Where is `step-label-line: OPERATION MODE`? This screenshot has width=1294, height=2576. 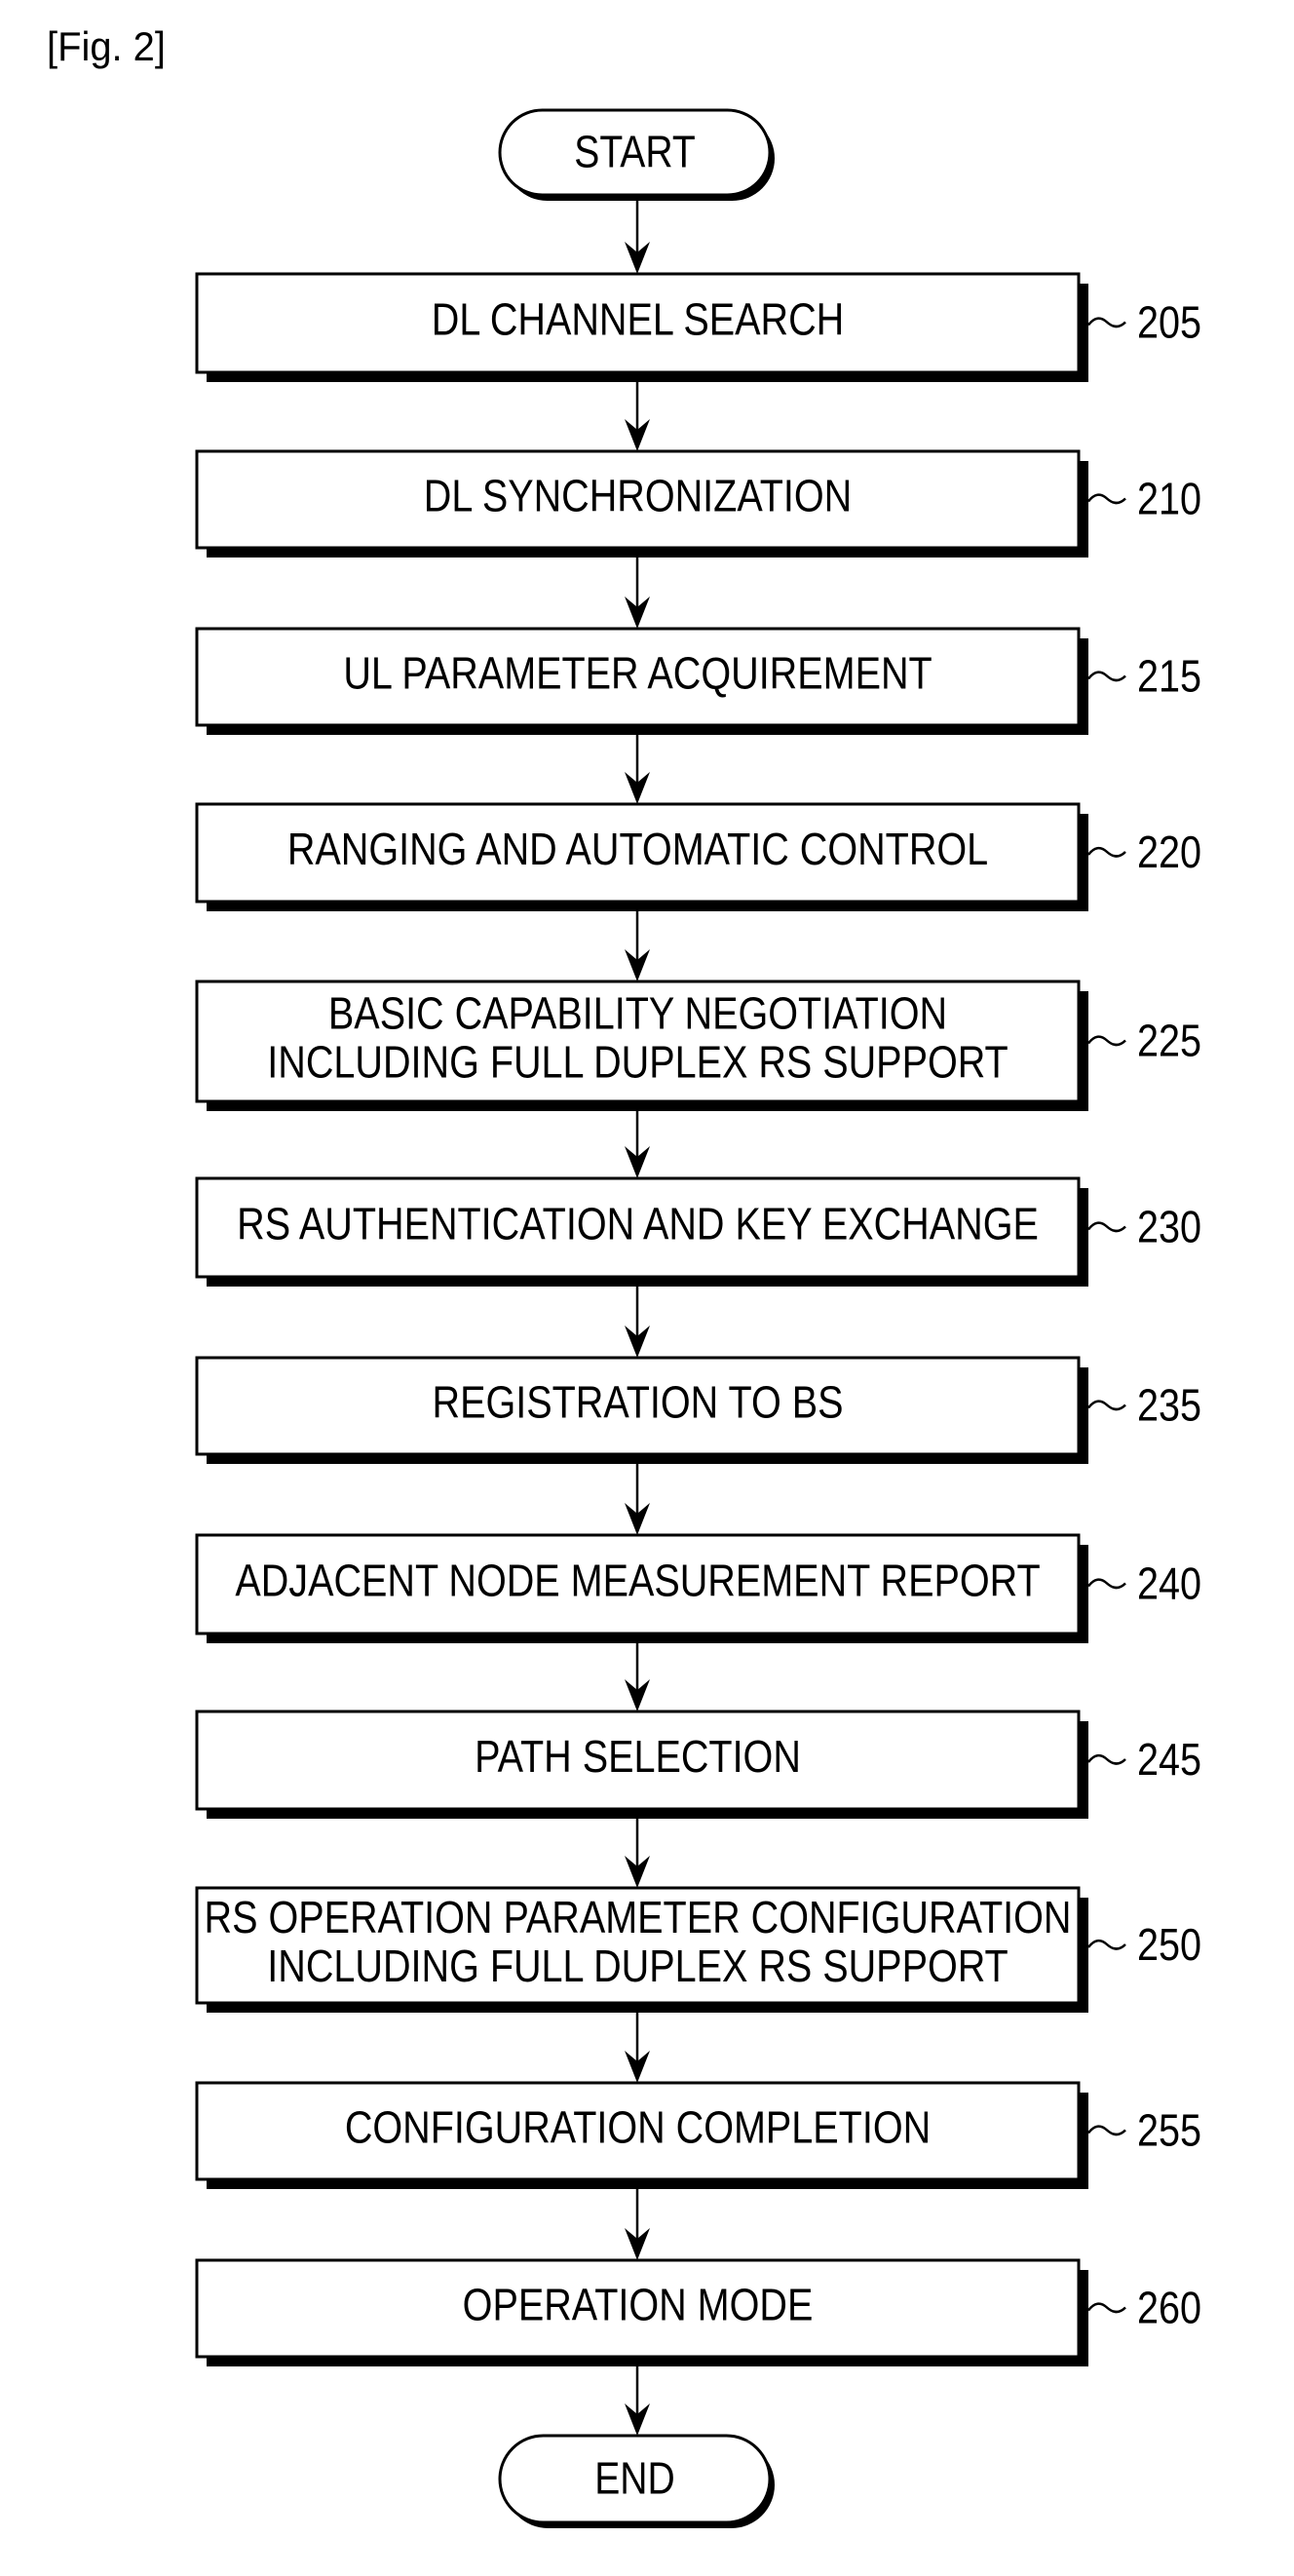
step-label-line: OPERATION MODE is located at coordinates (638, 2305).